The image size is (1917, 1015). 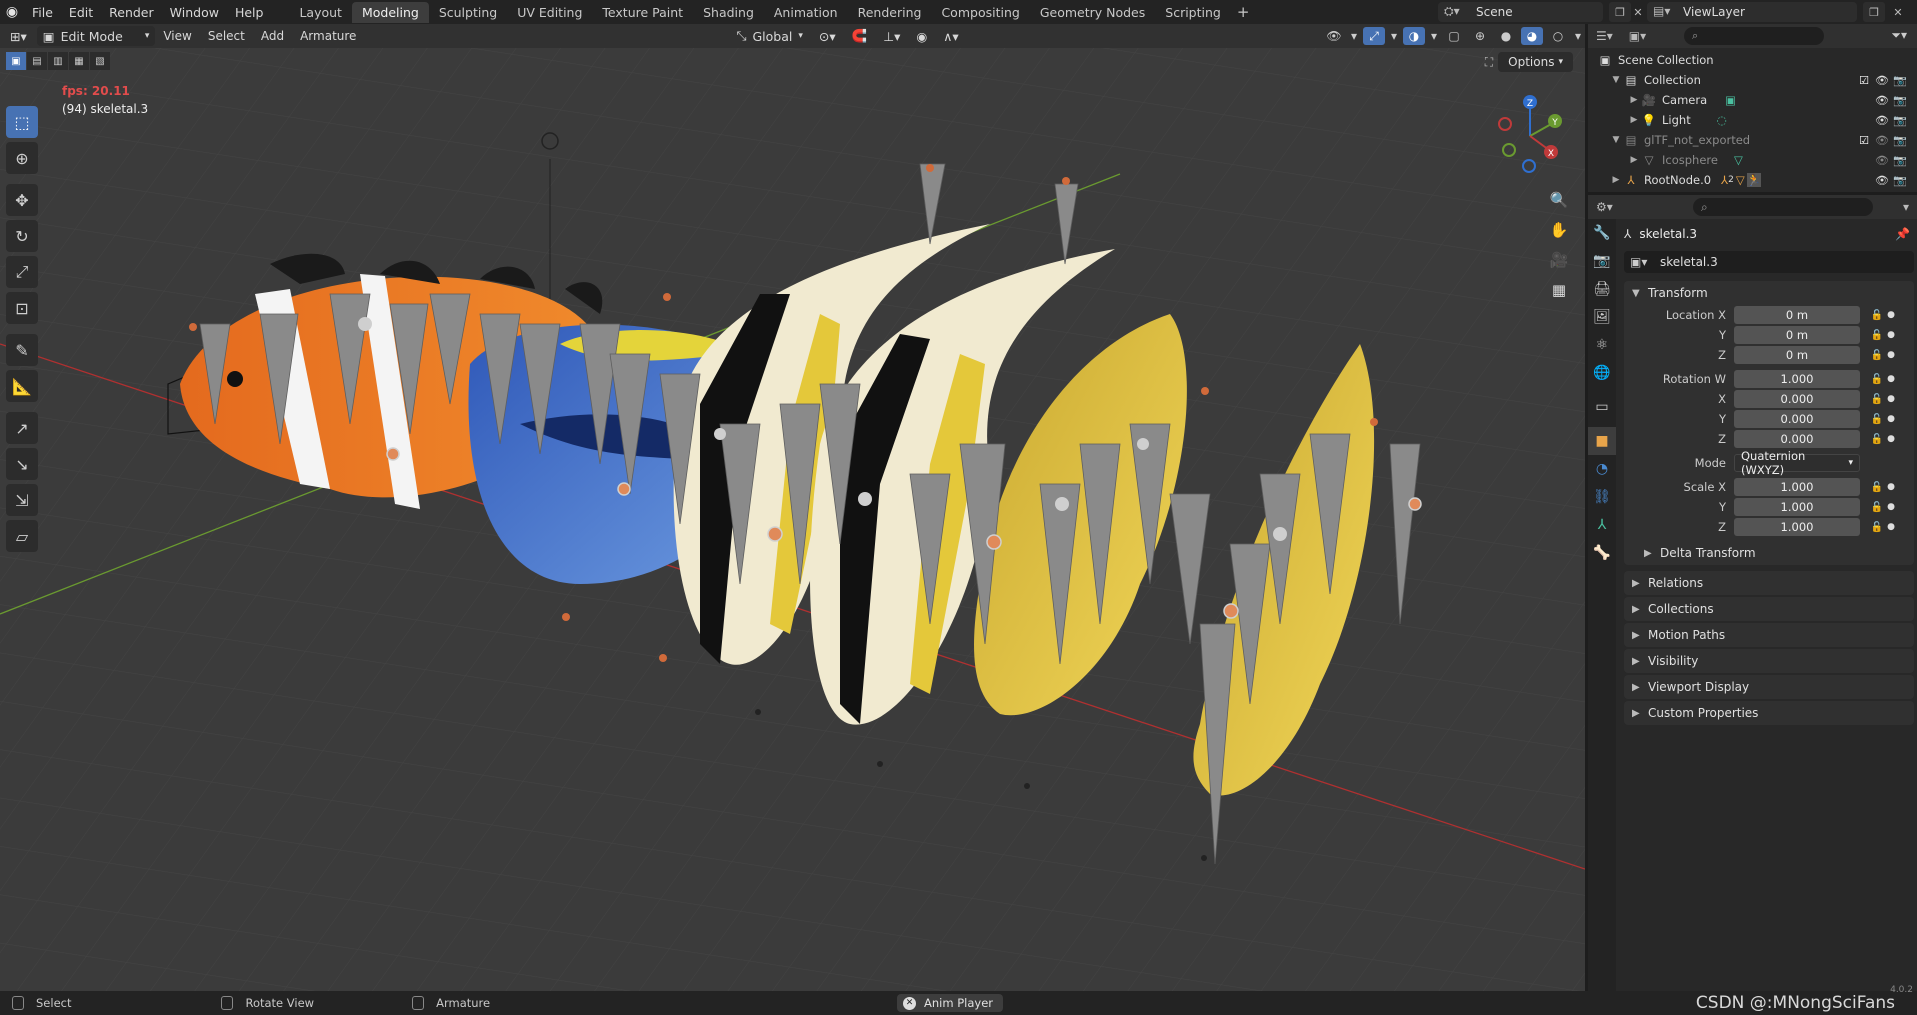 I want to click on view-layer-tab-icon: 🖼, so click(x=1602, y=317).